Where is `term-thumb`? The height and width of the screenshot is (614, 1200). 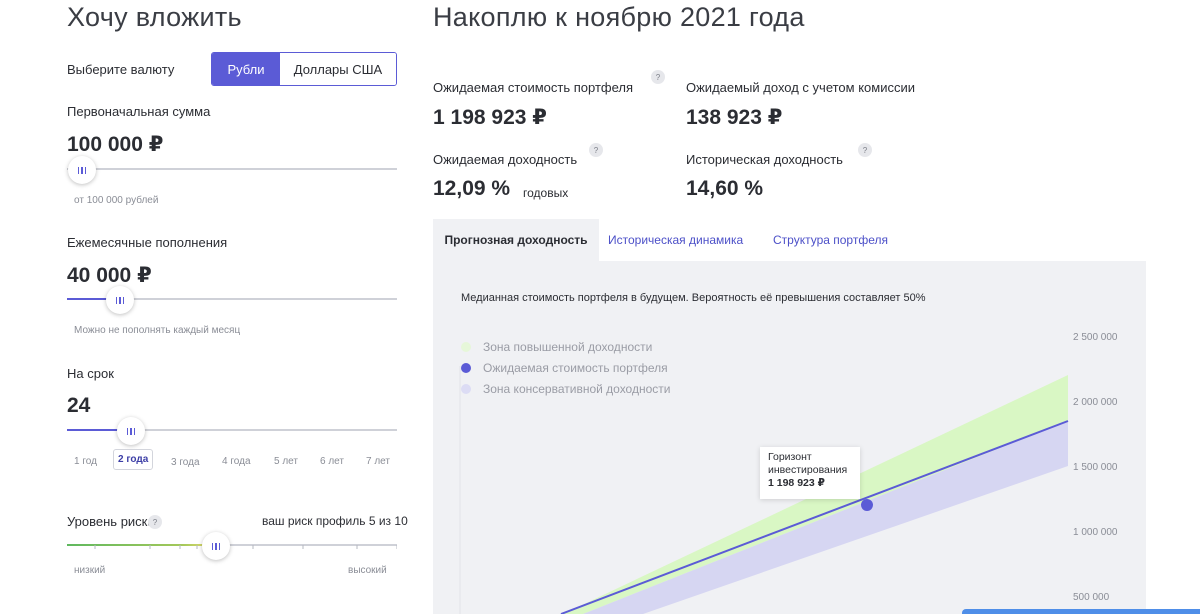 term-thumb is located at coordinates (131, 431).